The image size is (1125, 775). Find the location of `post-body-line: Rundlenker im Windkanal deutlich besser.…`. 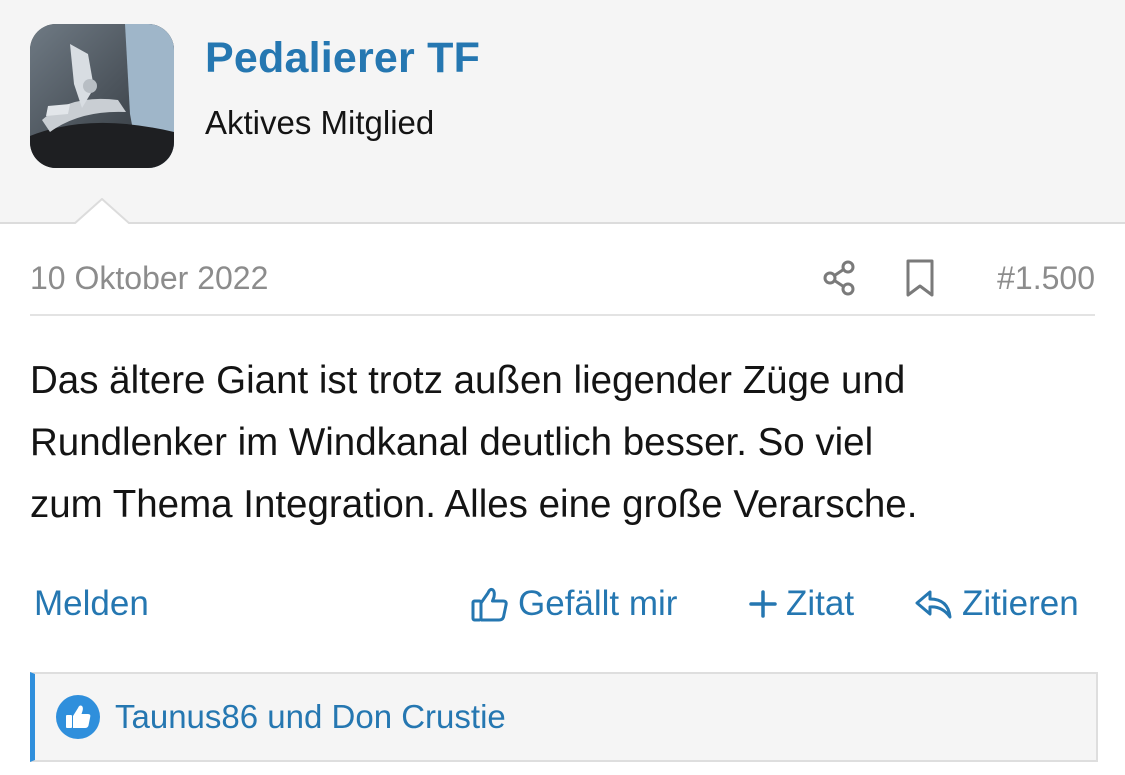

post-body-line: Rundlenker im Windkanal deutlich besser.… is located at coordinates (452, 442).